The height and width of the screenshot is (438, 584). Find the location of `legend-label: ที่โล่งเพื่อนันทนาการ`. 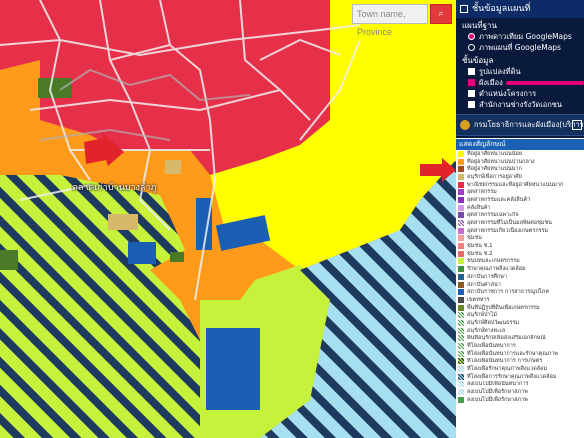

legend-label: ที่โล่งเพื่อนันทนาการ is located at coordinates (491, 346).